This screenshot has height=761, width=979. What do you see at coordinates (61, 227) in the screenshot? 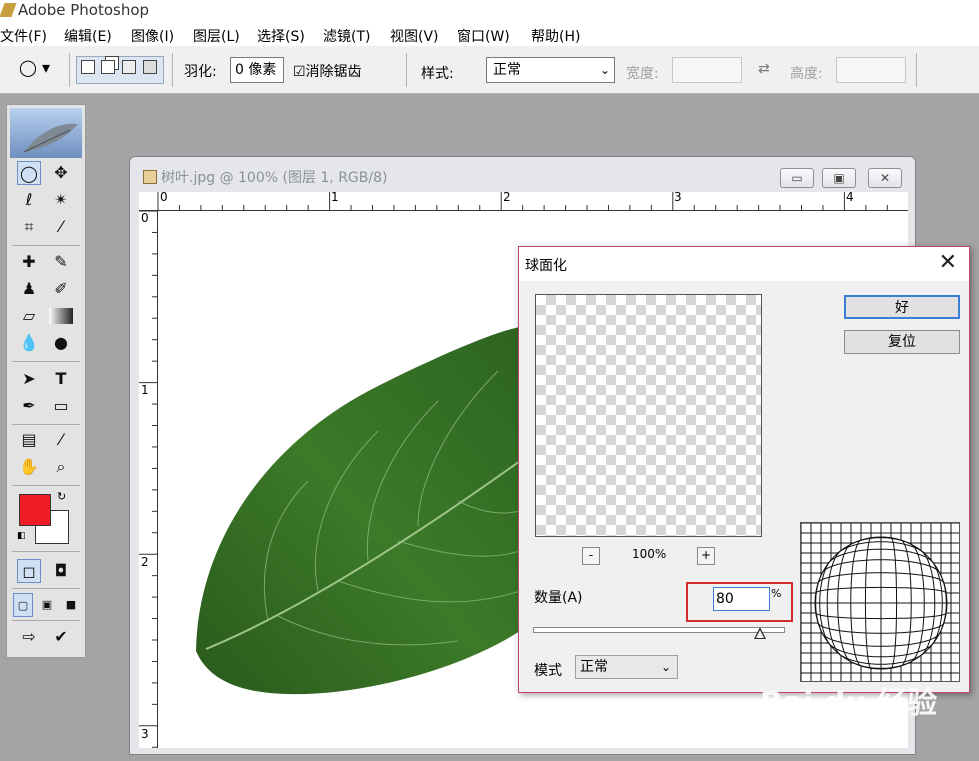
I see `slice-tool-icon: ⁄` at bounding box center [61, 227].